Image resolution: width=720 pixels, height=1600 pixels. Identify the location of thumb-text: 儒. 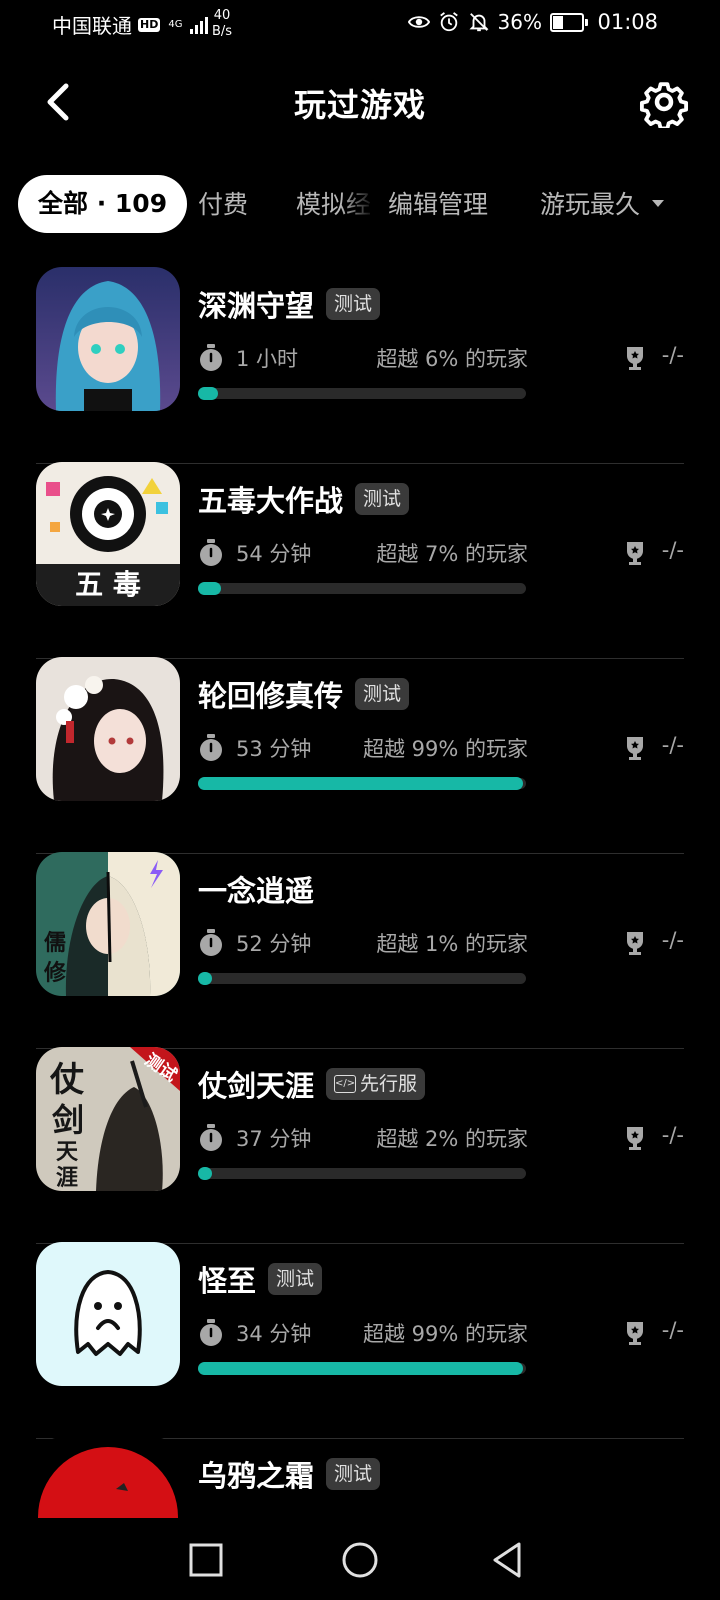
(55, 943).